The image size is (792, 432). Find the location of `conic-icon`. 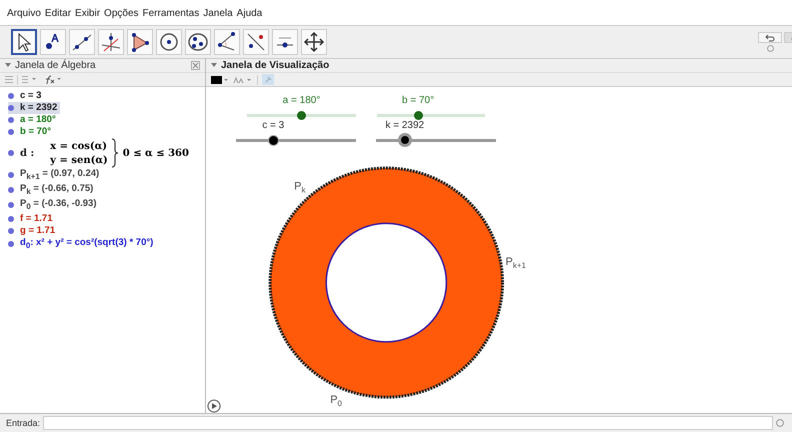

conic-icon is located at coordinates (198, 42).